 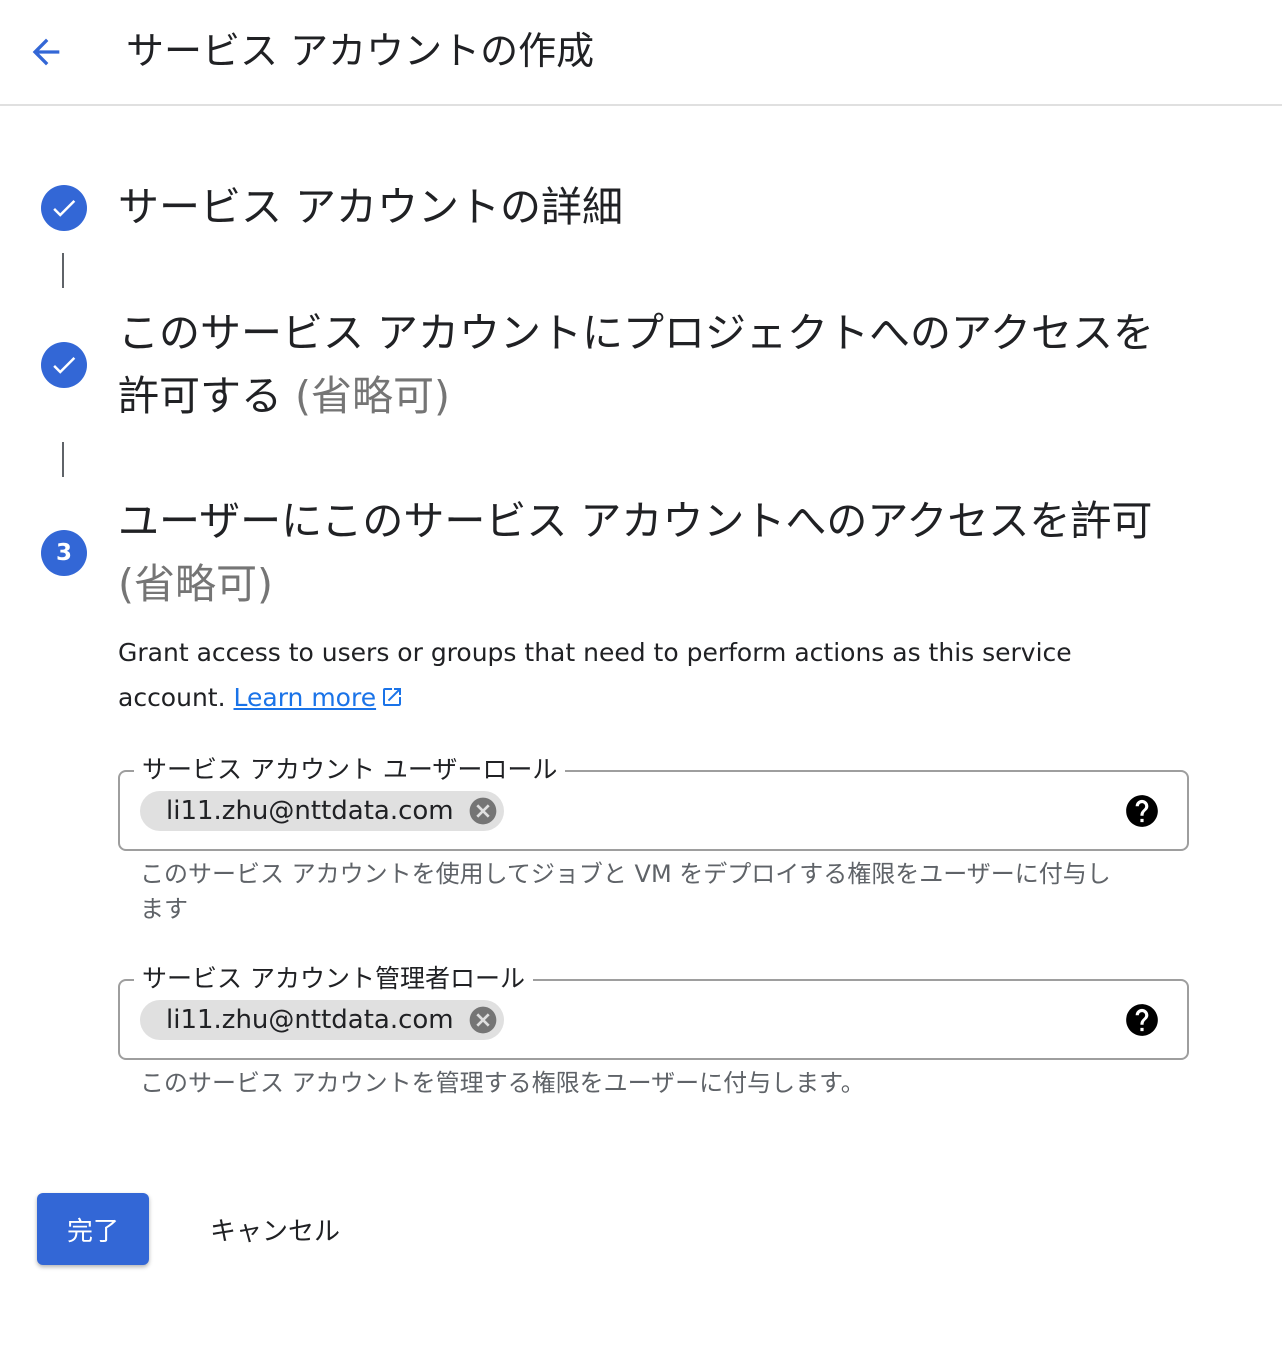 What do you see at coordinates (93, 1229) in the screenshot?
I see `done-button: 完了` at bounding box center [93, 1229].